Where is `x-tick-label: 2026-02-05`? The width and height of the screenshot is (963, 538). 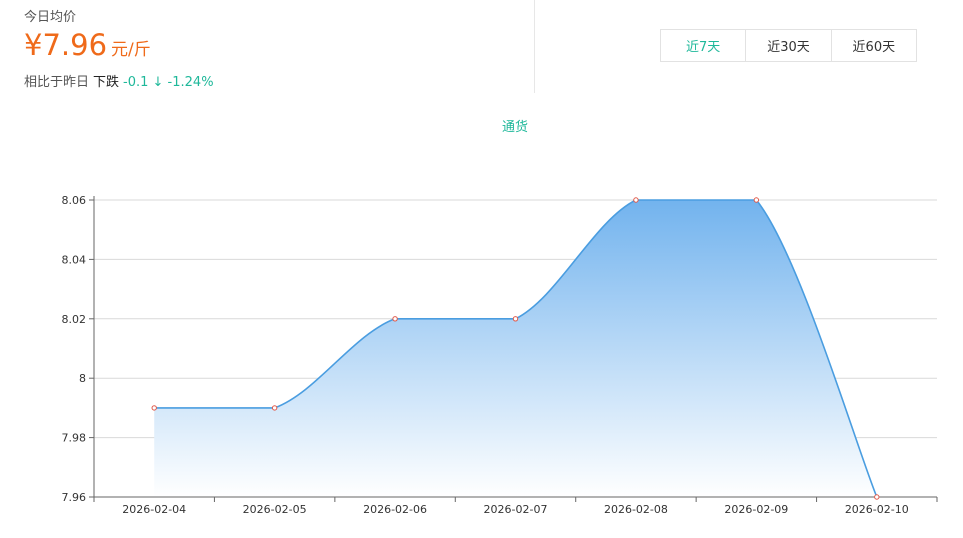
x-tick-label: 2026-02-05 is located at coordinates (275, 509).